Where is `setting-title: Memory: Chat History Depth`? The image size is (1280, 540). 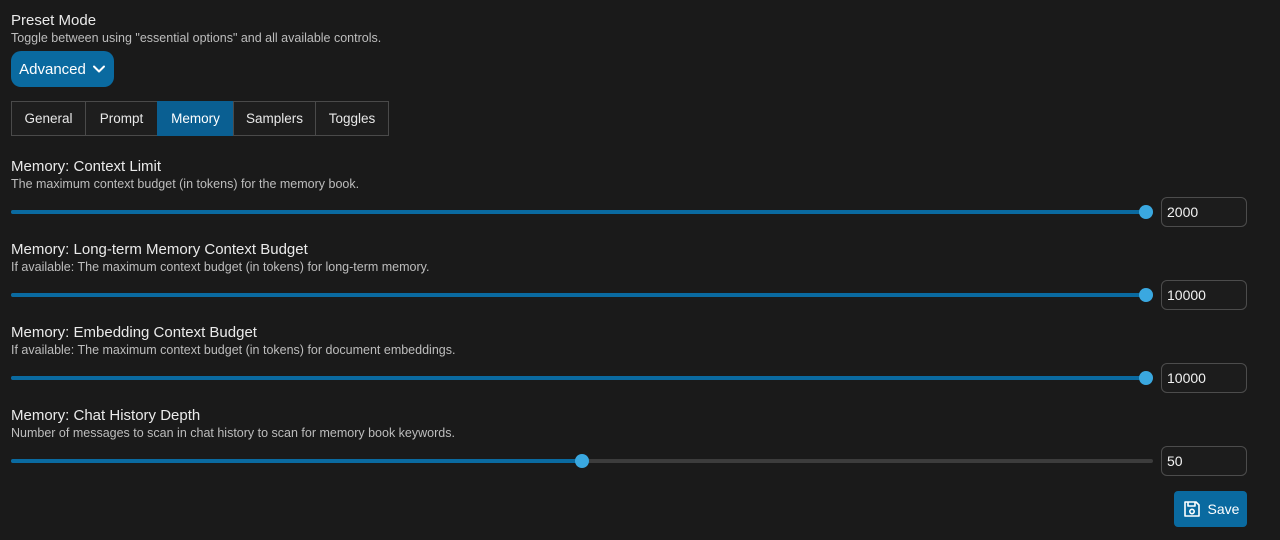
setting-title: Memory: Chat History Depth is located at coordinates (106, 415).